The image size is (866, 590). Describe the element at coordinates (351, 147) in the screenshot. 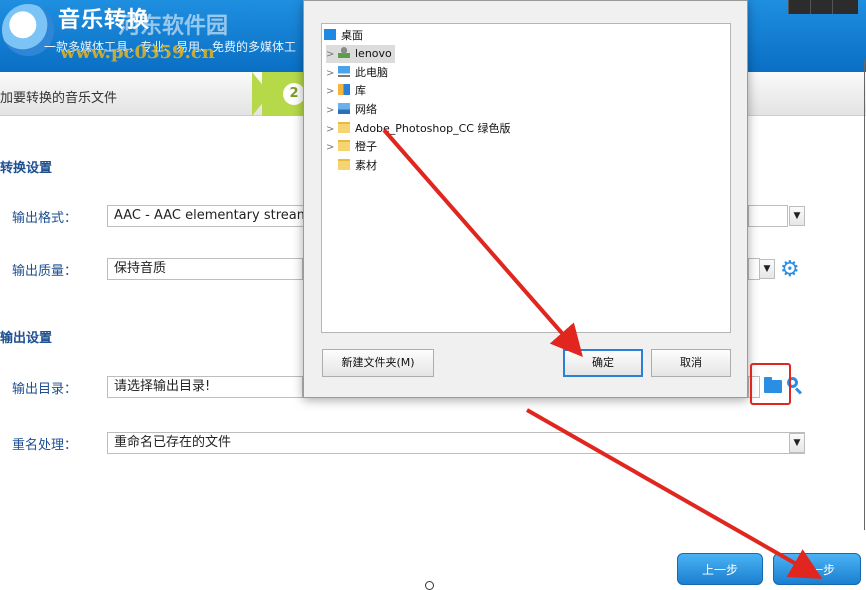

I see `tree-item-orange: > 橙子` at that location.